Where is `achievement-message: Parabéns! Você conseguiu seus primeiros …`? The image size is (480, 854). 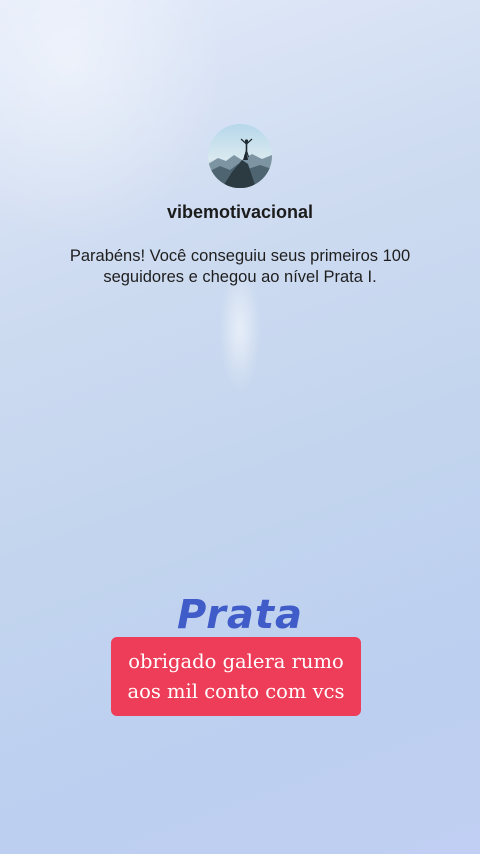
achievement-message: Parabéns! Você conseguiu seus primeiros … is located at coordinates (240, 266).